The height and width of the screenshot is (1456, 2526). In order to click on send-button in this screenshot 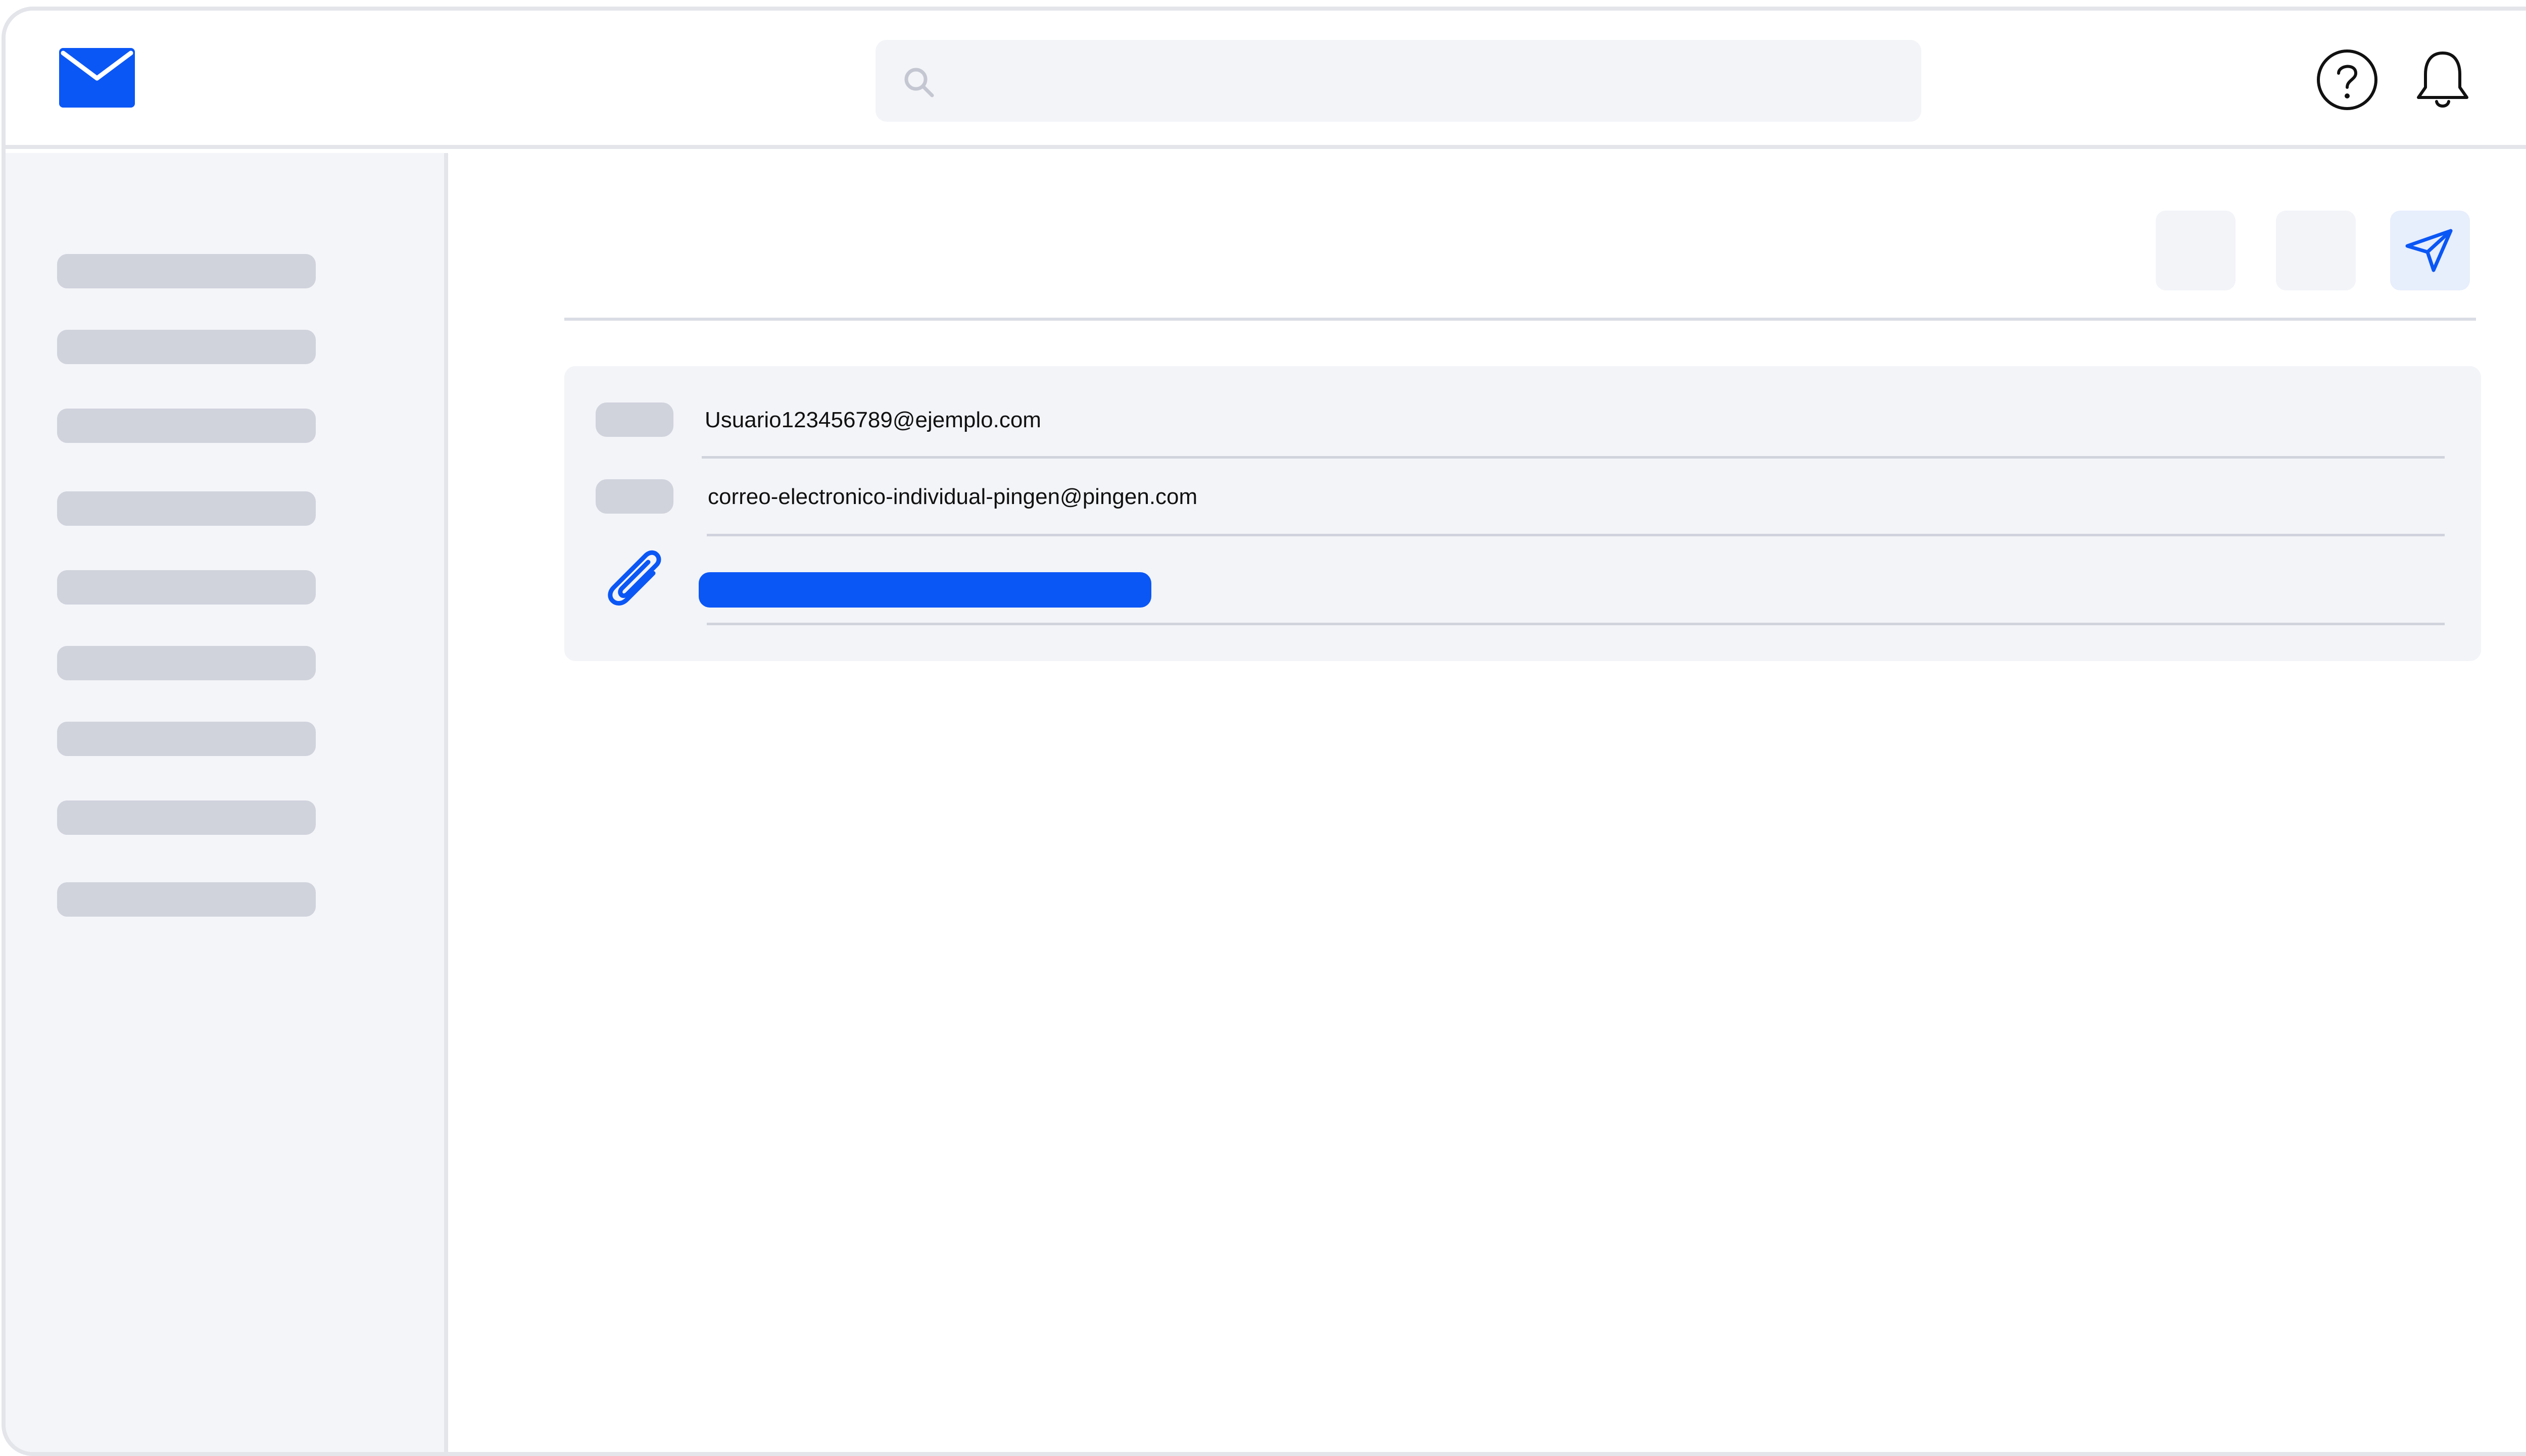, I will do `click(2430, 251)`.